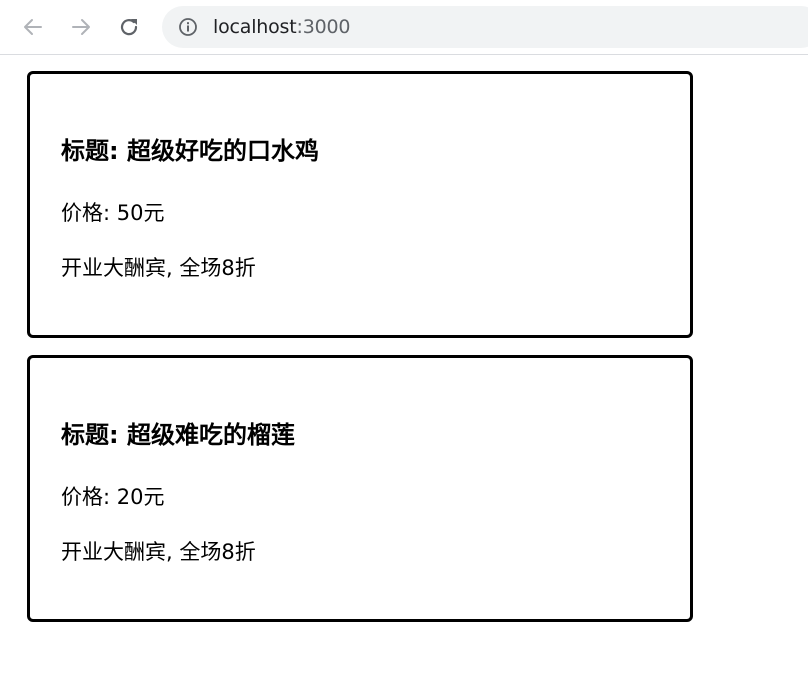 This screenshot has width=808, height=683. I want to click on reload-icon, so click(129, 27).